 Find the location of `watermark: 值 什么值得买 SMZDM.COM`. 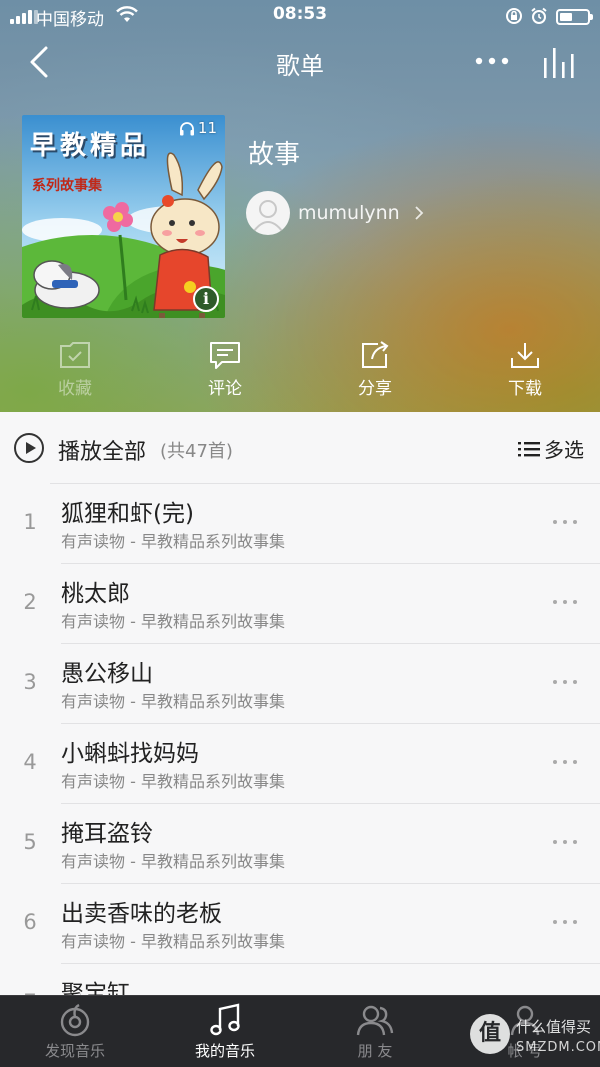

watermark: 值 什么值得买 SMZDM.COM is located at coordinates (533, 1036).